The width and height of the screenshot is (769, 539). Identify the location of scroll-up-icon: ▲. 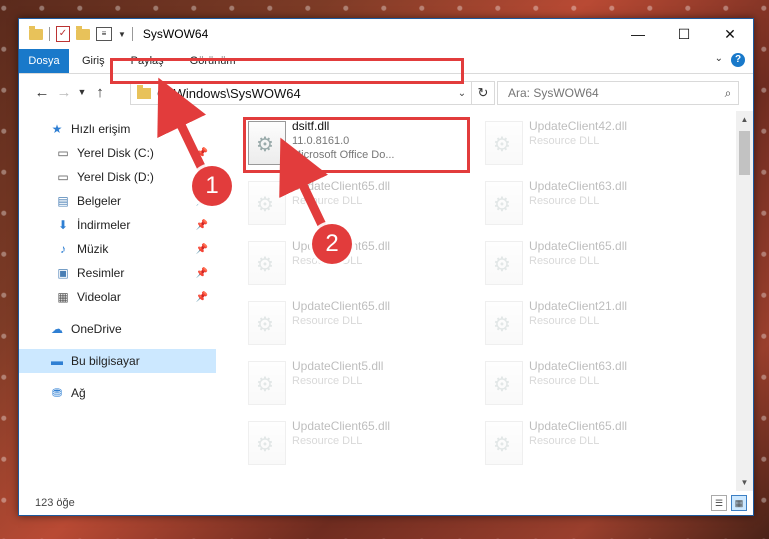
(744, 119).